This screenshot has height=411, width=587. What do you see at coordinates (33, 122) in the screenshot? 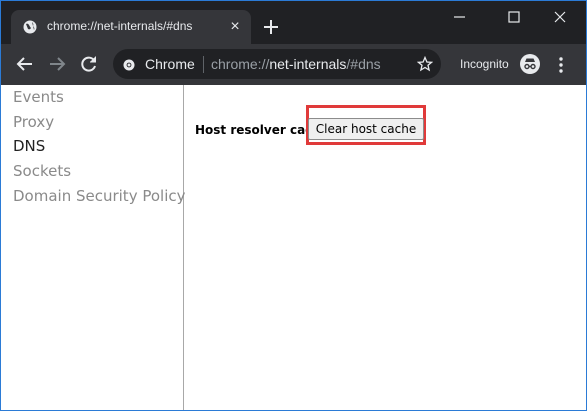
I see `sidebar-item-proxy: Proxy` at bounding box center [33, 122].